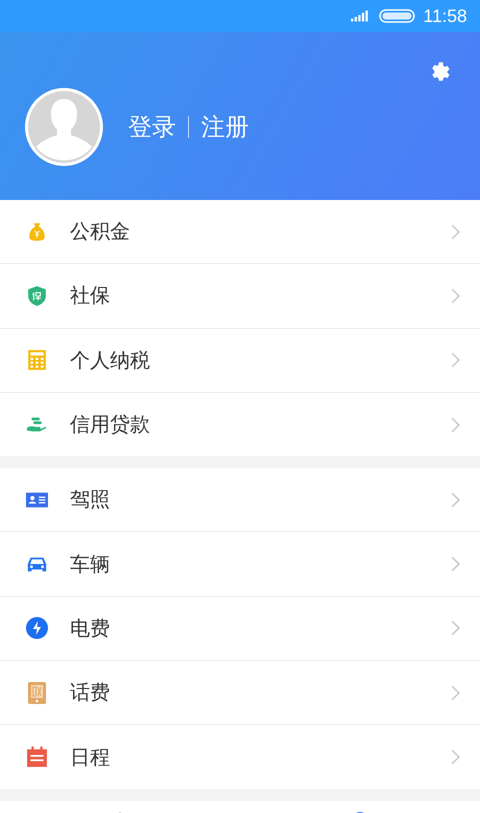 This screenshot has width=480, height=813. I want to click on lightning-icon, so click(37, 628).